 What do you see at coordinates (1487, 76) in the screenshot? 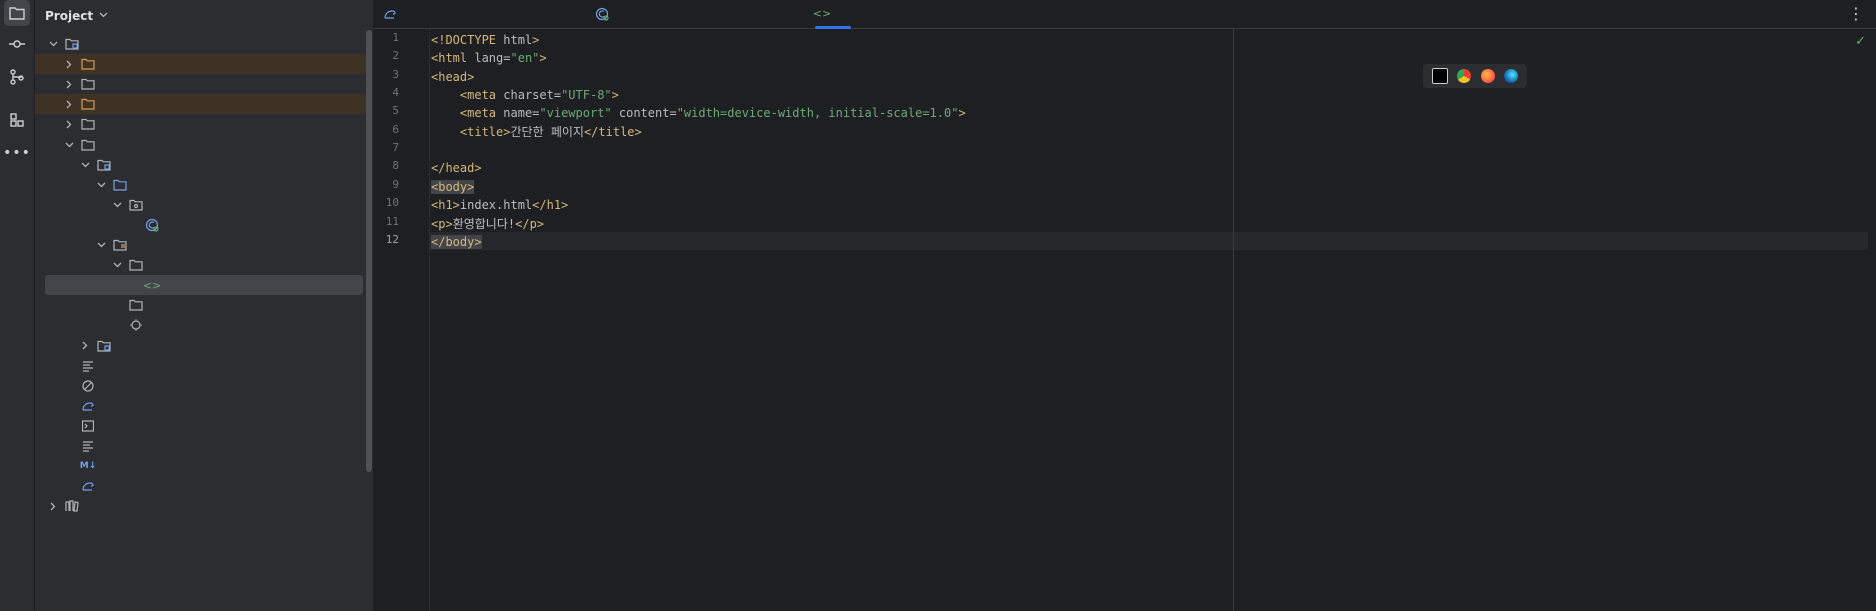
I see `firefox-icon` at bounding box center [1487, 76].